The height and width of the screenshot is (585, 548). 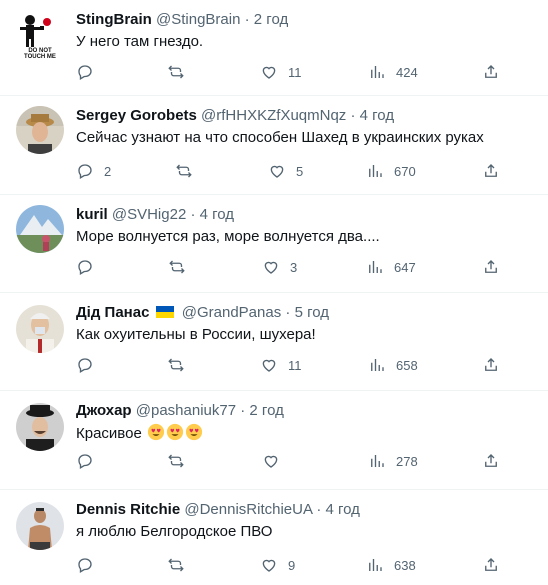 What do you see at coordinates (186, 410) in the screenshot?
I see `user-handle: @pashaniuk77` at bounding box center [186, 410].